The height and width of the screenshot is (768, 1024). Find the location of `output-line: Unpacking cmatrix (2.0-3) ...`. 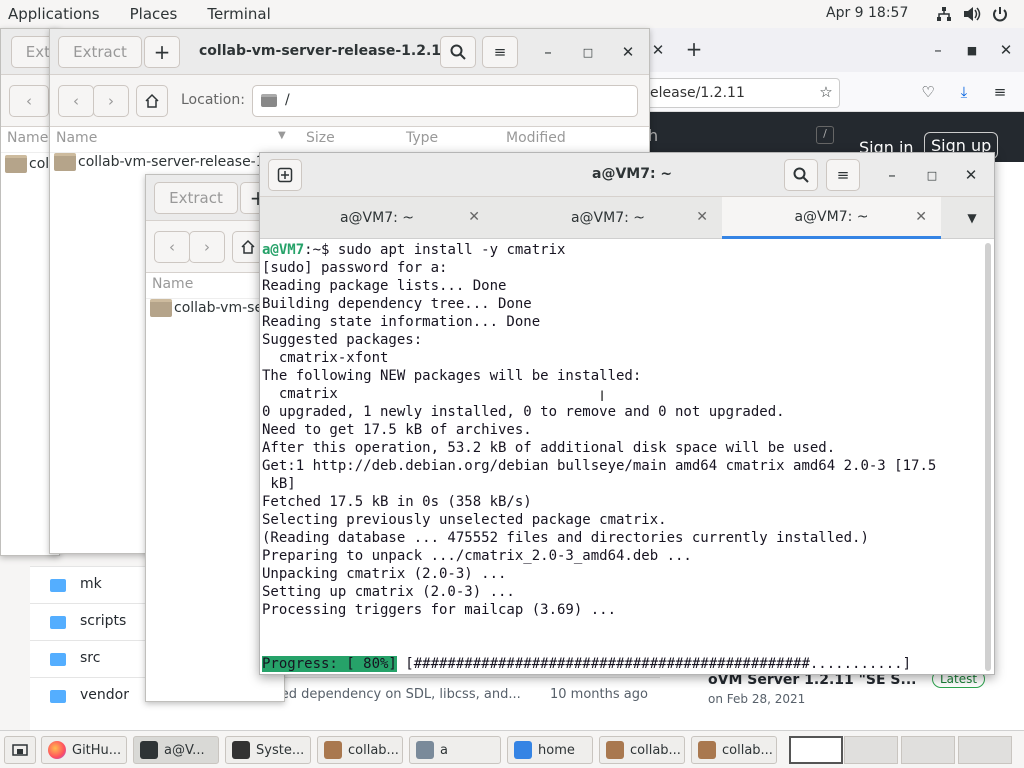

output-line: Unpacking cmatrix (2.0-3) ... is located at coordinates (384, 574).